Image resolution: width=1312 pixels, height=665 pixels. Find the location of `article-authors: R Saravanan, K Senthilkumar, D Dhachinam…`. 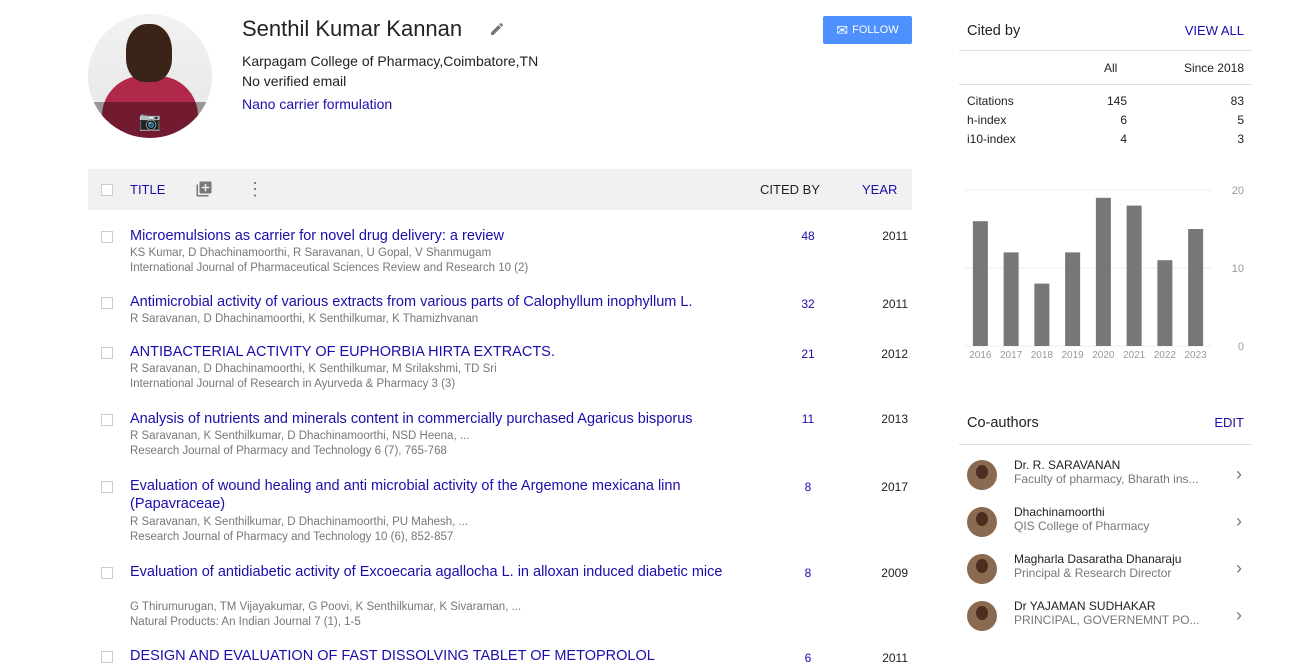

article-authors: R Saravanan, K Senthilkumar, D Dhachinam… is located at coordinates (300, 436).